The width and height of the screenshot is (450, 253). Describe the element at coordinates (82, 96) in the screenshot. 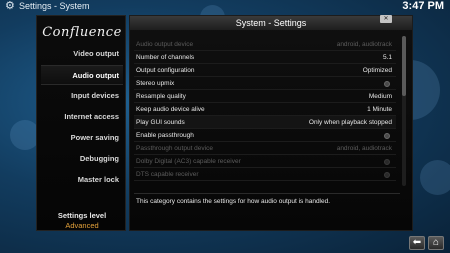

I see `sidebar-item-input-devices: Input devices` at that location.